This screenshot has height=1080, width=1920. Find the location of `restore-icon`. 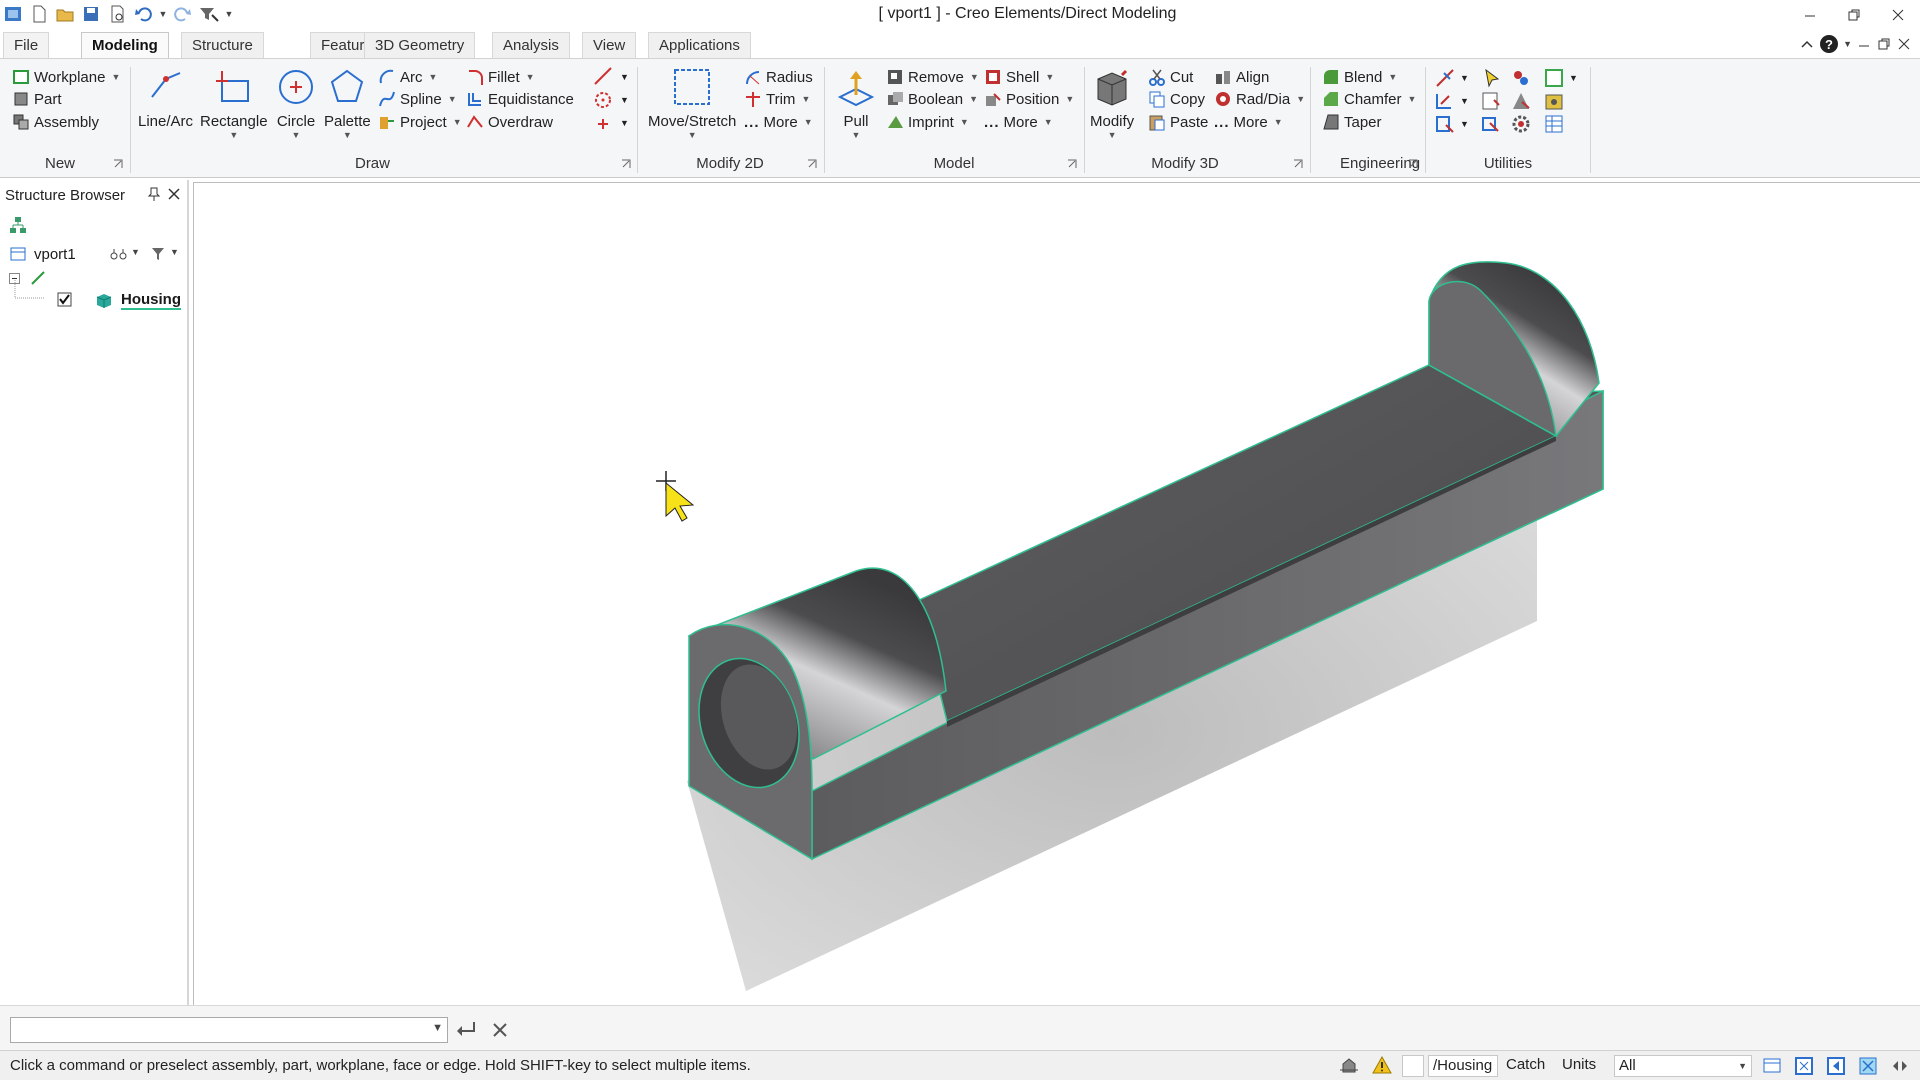

restore-icon is located at coordinates (1854, 15).